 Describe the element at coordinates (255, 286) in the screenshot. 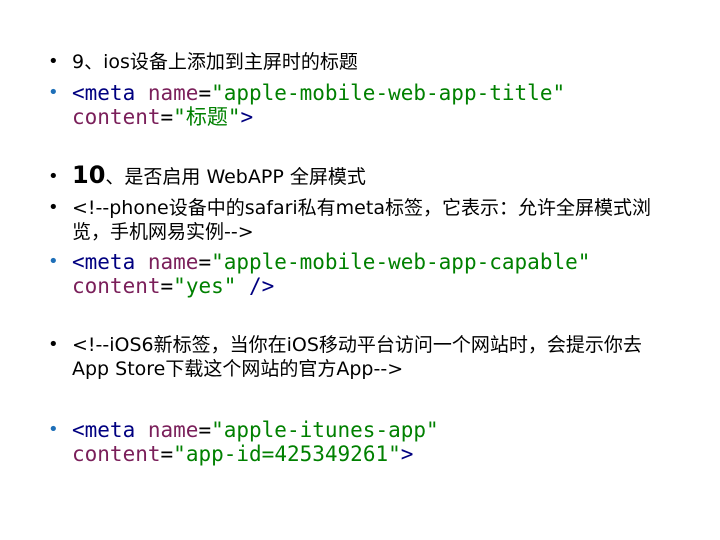

I see `tag-close: />` at that location.